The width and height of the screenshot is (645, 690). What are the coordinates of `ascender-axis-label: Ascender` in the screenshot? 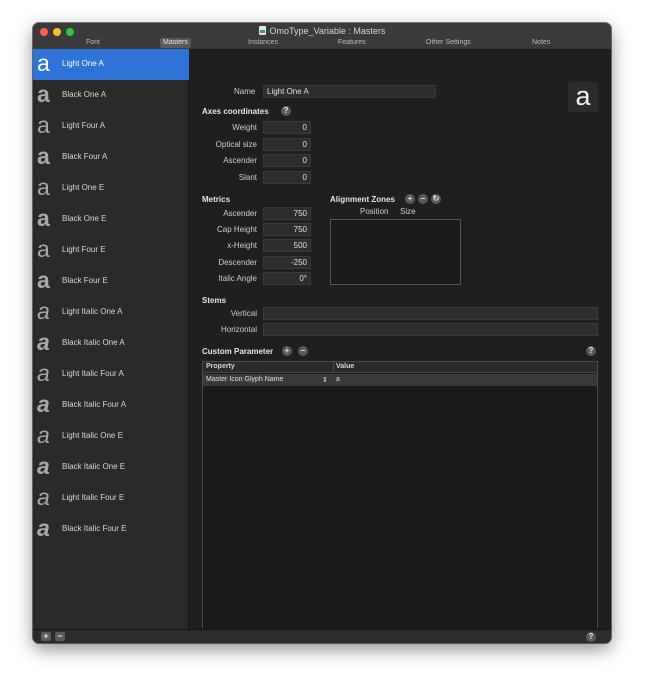 It's located at (240, 160).